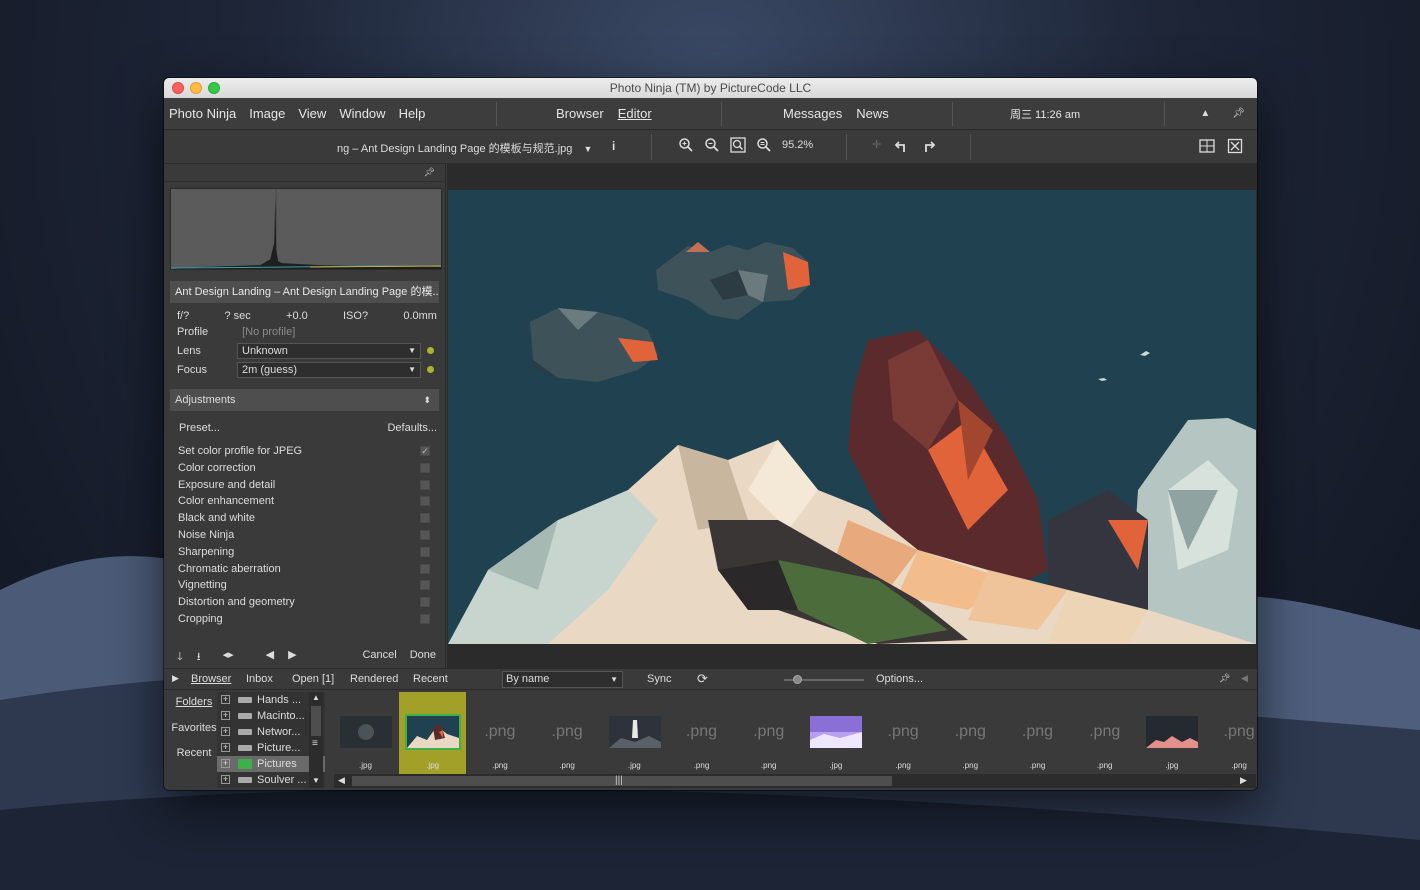 This screenshot has height=890, width=1420. What do you see at coordinates (304, 585) in the screenshot?
I see `adjustment-row: Vignetting` at bounding box center [304, 585].